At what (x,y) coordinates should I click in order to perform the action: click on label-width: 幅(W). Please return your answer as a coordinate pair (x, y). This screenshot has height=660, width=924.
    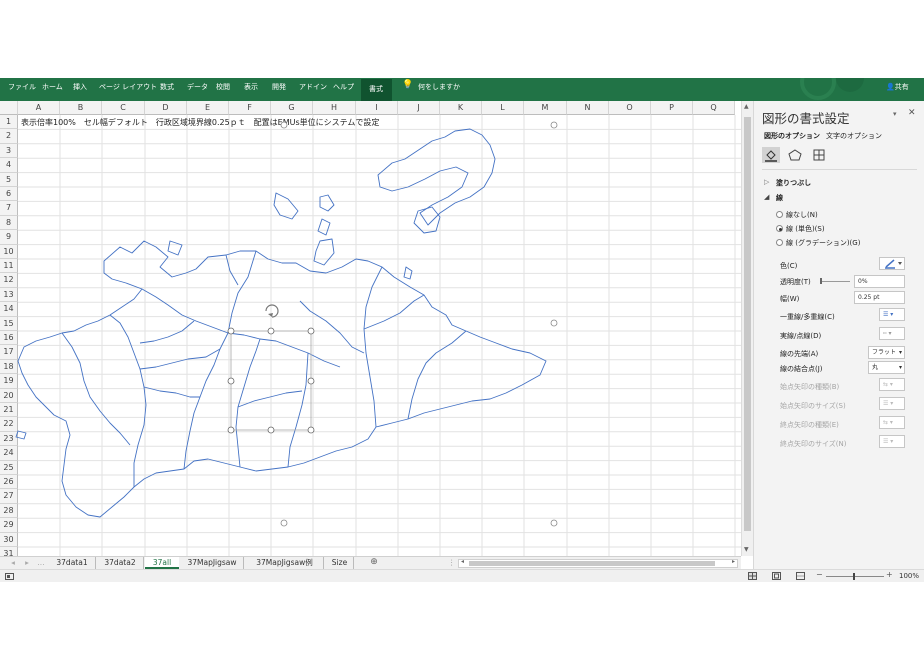
    Looking at the image, I should click on (790, 299).